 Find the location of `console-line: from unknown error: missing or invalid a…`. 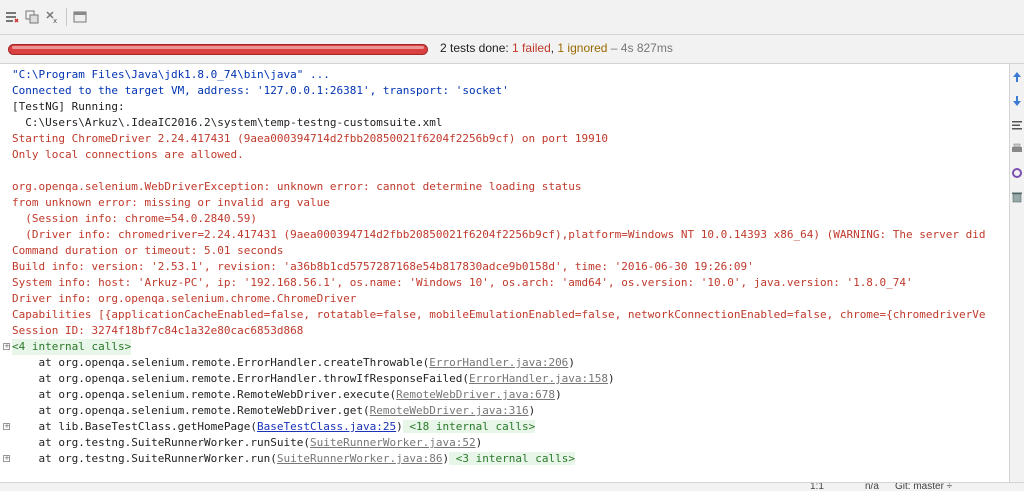

console-line: from unknown error: missing or invalid a… is located at coordinates (171, 202).